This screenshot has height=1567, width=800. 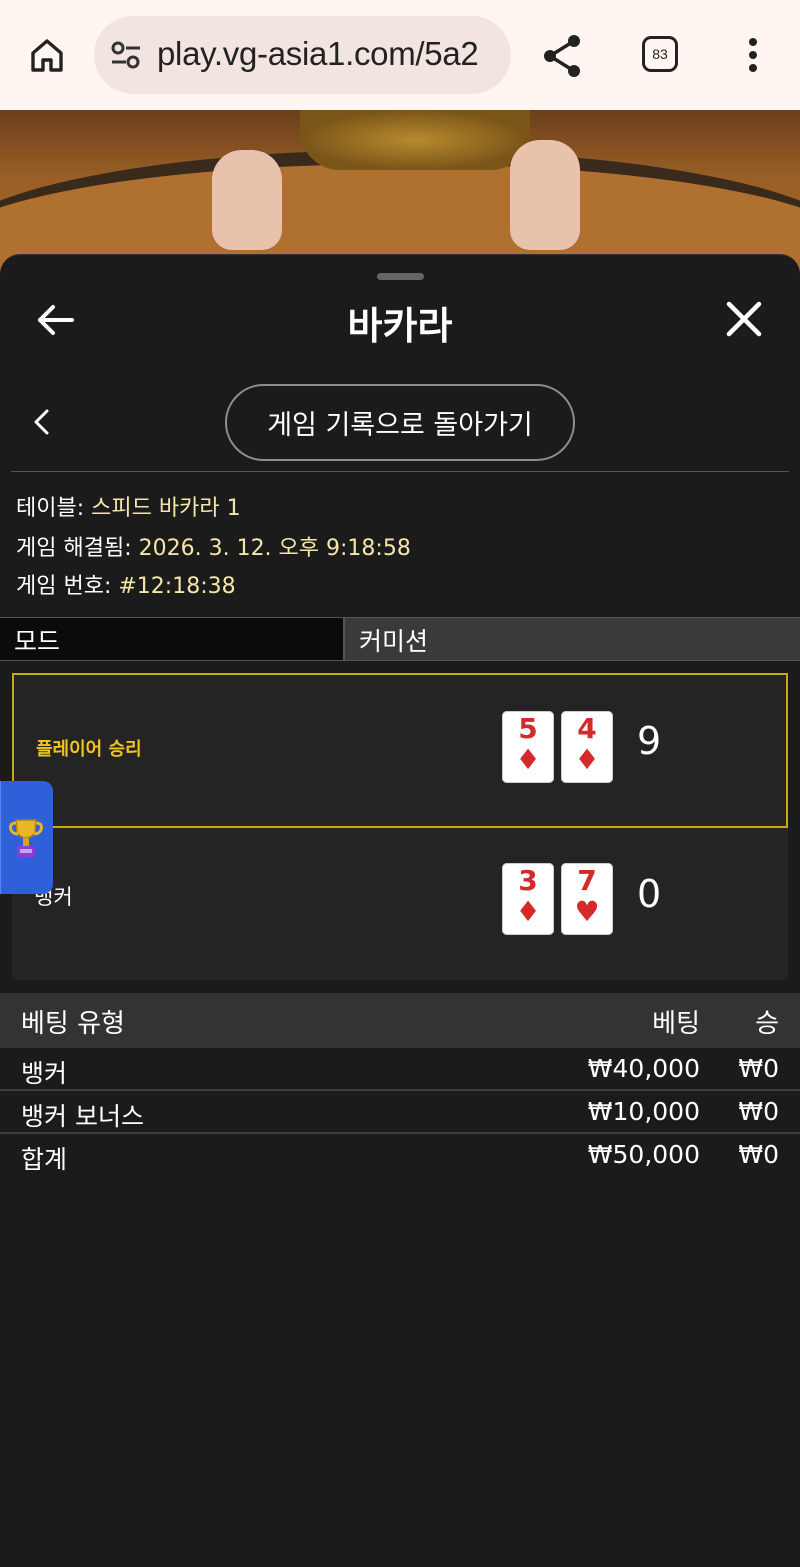 What do you see at coordinates (753, 56) in the screenshot?
I see `more-menu-icon` at bounding box center [753, 56].